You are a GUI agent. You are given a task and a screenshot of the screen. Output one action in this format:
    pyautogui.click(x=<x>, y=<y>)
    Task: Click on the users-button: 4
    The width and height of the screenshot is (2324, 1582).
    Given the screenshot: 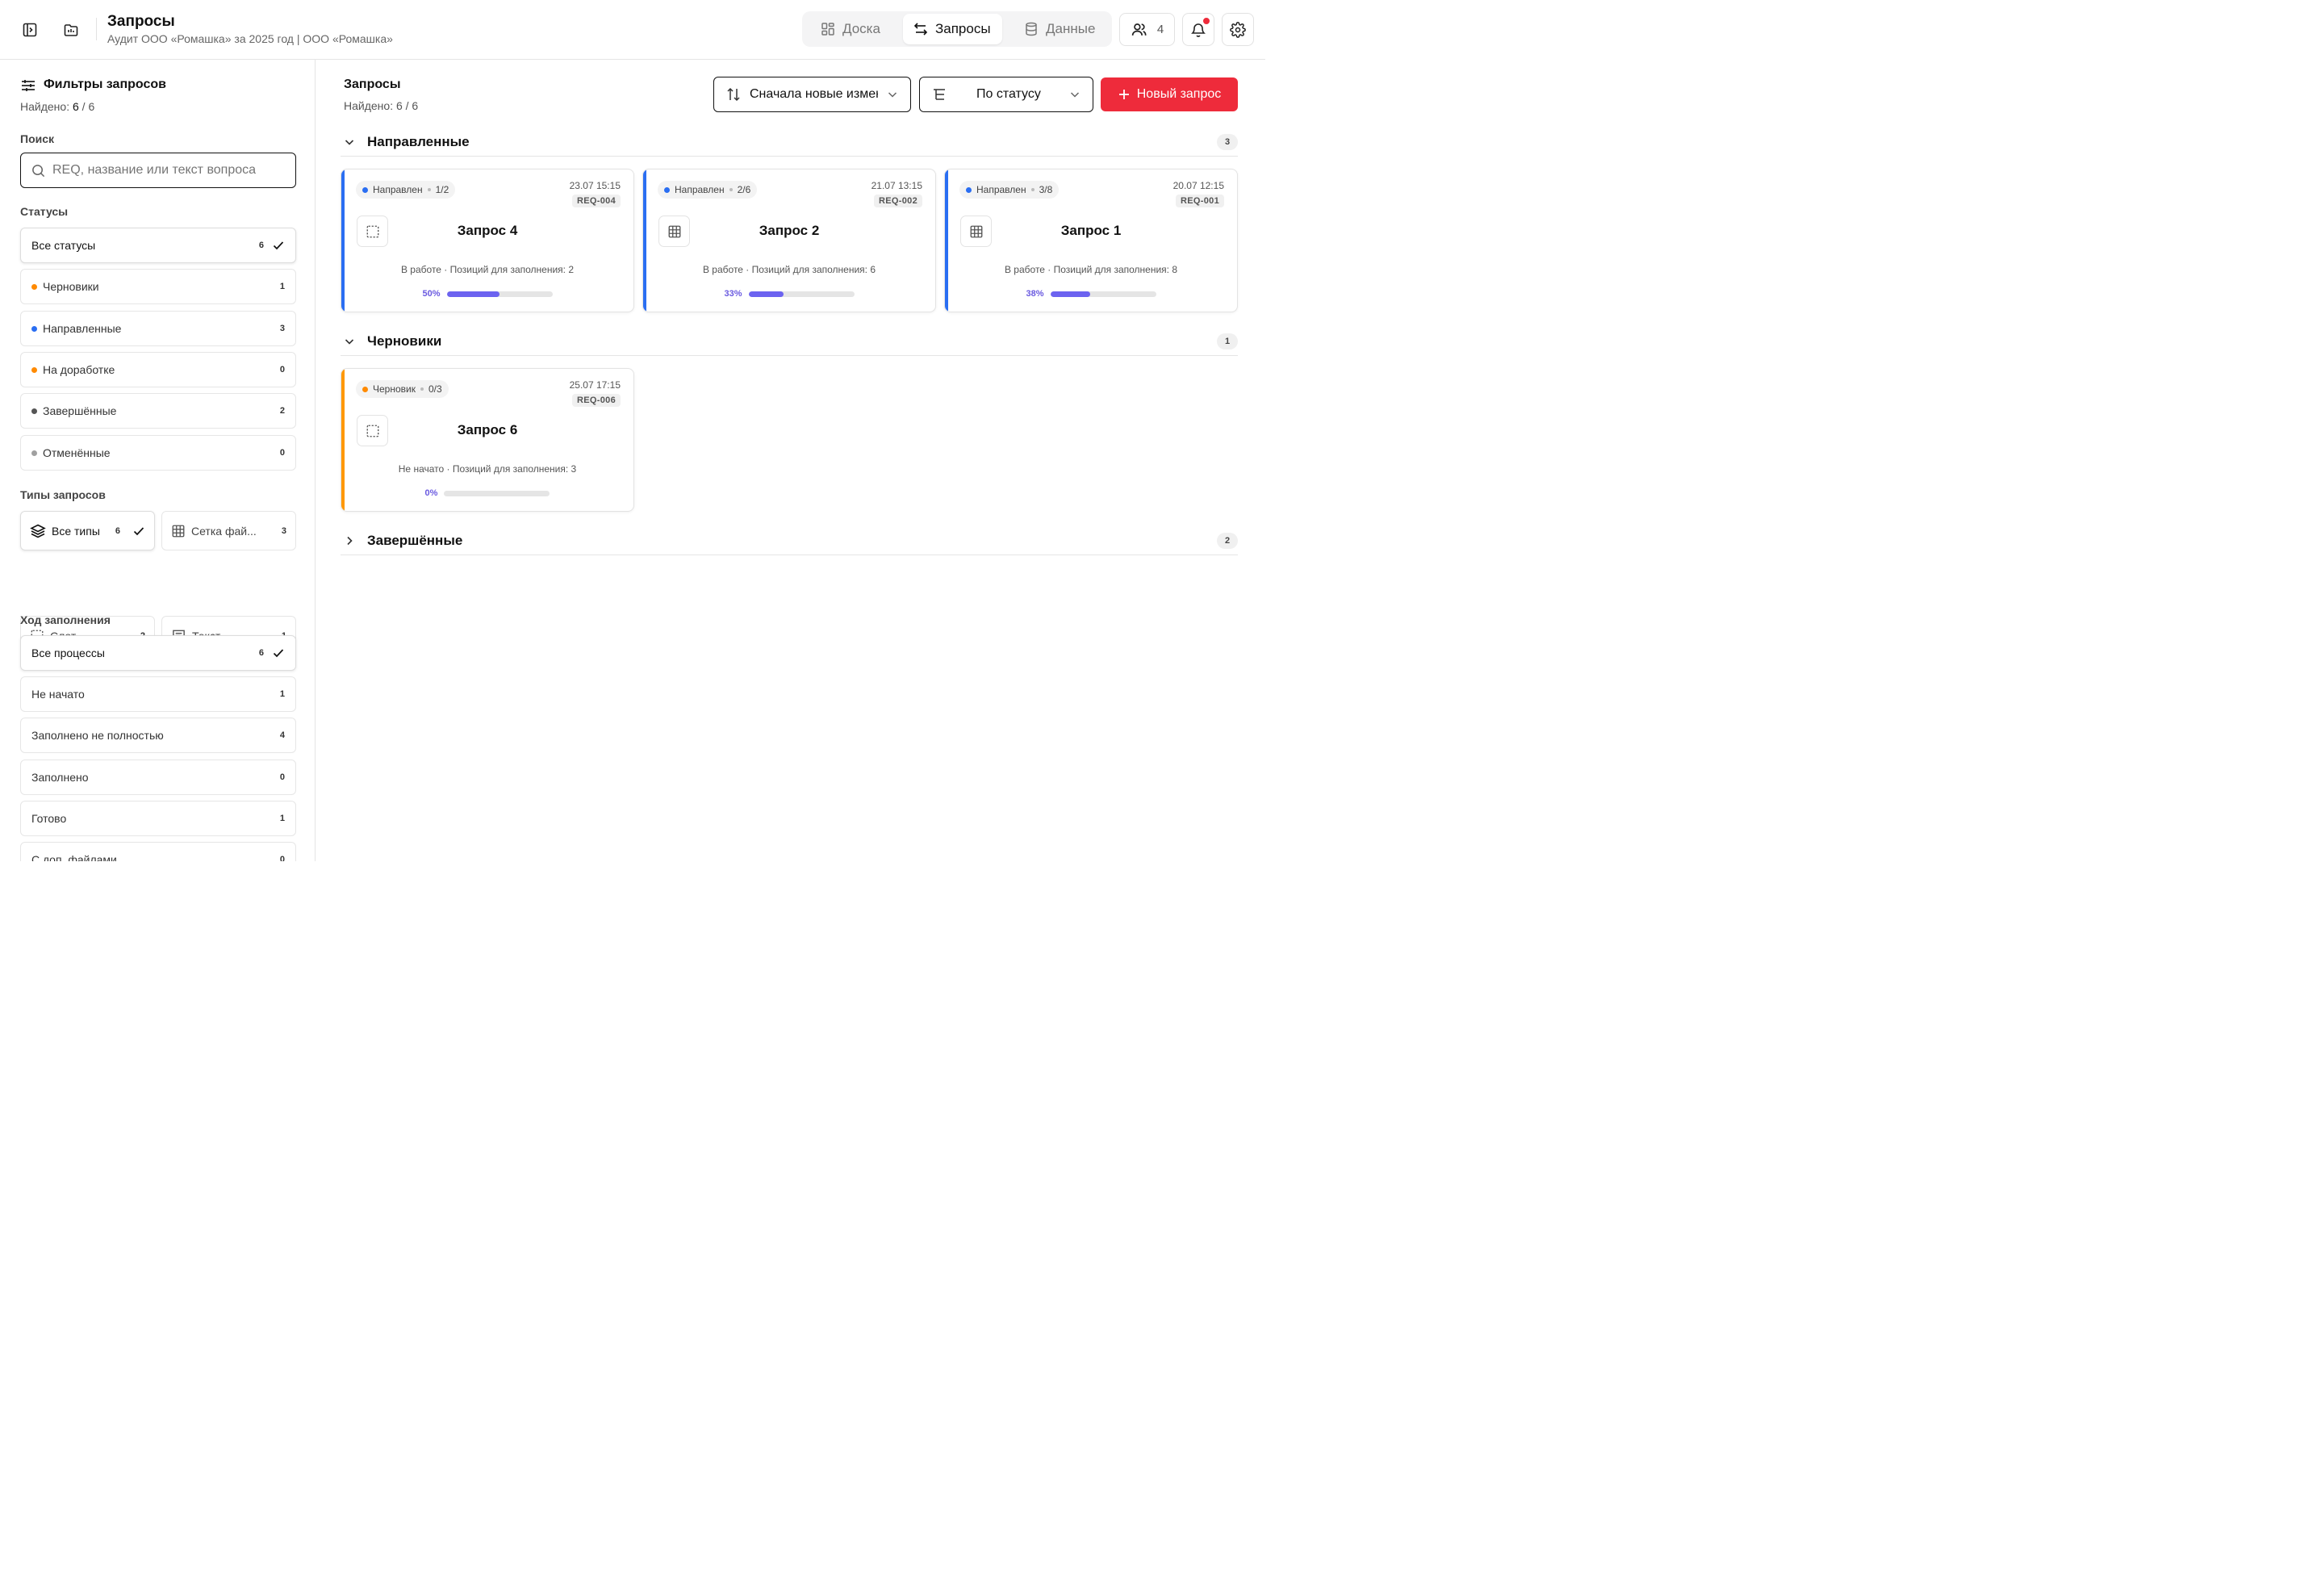 What is the action you would take?
    pyautogui.click(x=1147, y=29)
    